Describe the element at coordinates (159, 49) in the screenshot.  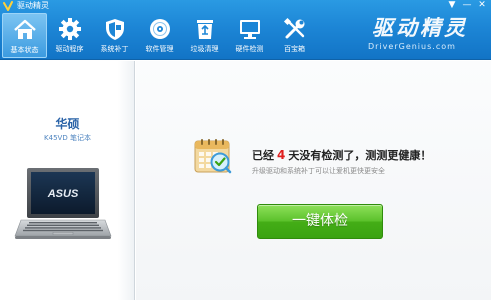
I see `nav-label: 软件管理` at that location.